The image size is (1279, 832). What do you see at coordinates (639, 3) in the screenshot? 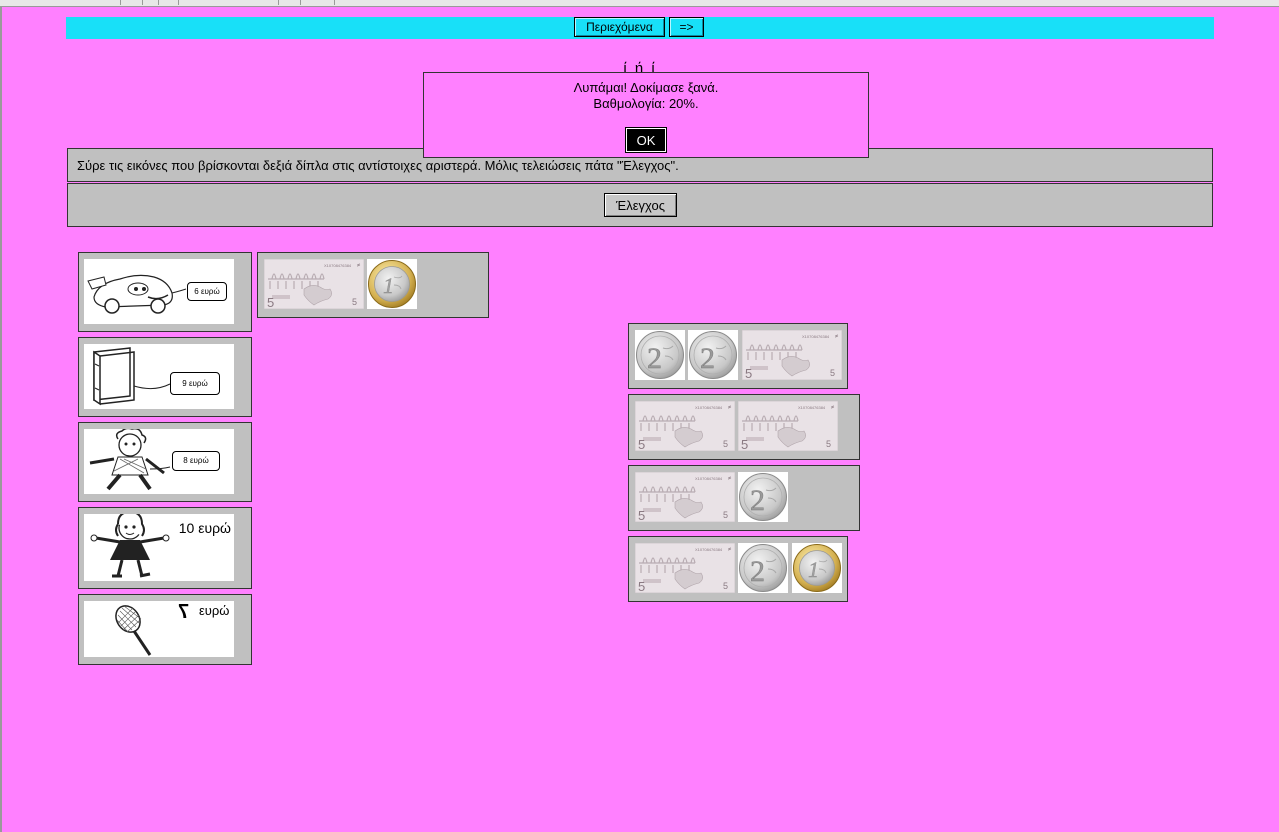
I see `browser-top-strip` at bounding box center [639, 3].